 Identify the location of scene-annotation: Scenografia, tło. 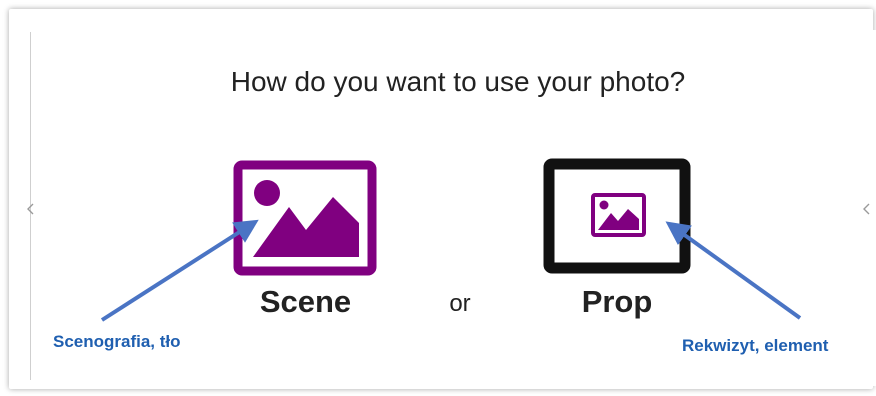
(117, 341).